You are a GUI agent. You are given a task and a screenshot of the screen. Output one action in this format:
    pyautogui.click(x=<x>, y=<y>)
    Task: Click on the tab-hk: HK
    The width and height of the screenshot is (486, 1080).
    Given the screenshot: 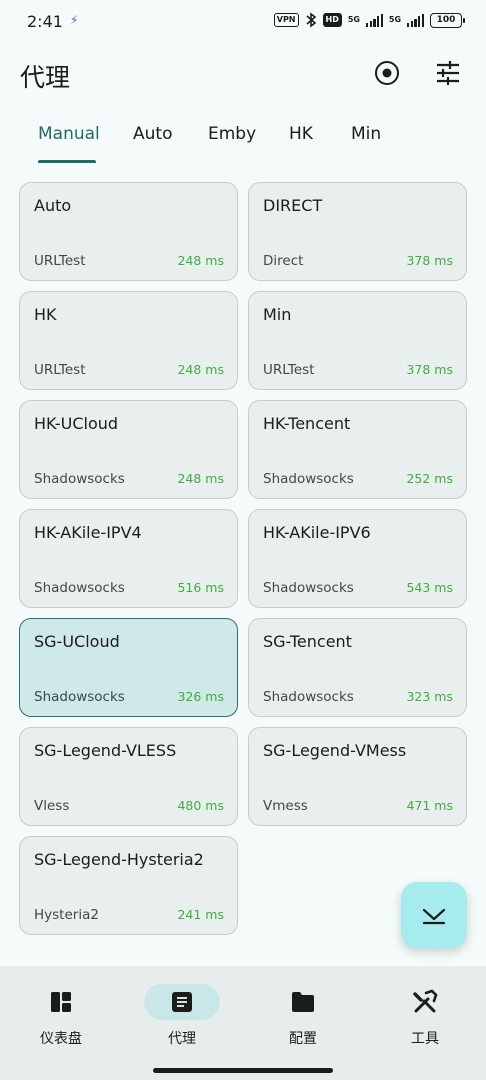 What is the action you would take?
    pyautogui.click(x=301, y=134)
    